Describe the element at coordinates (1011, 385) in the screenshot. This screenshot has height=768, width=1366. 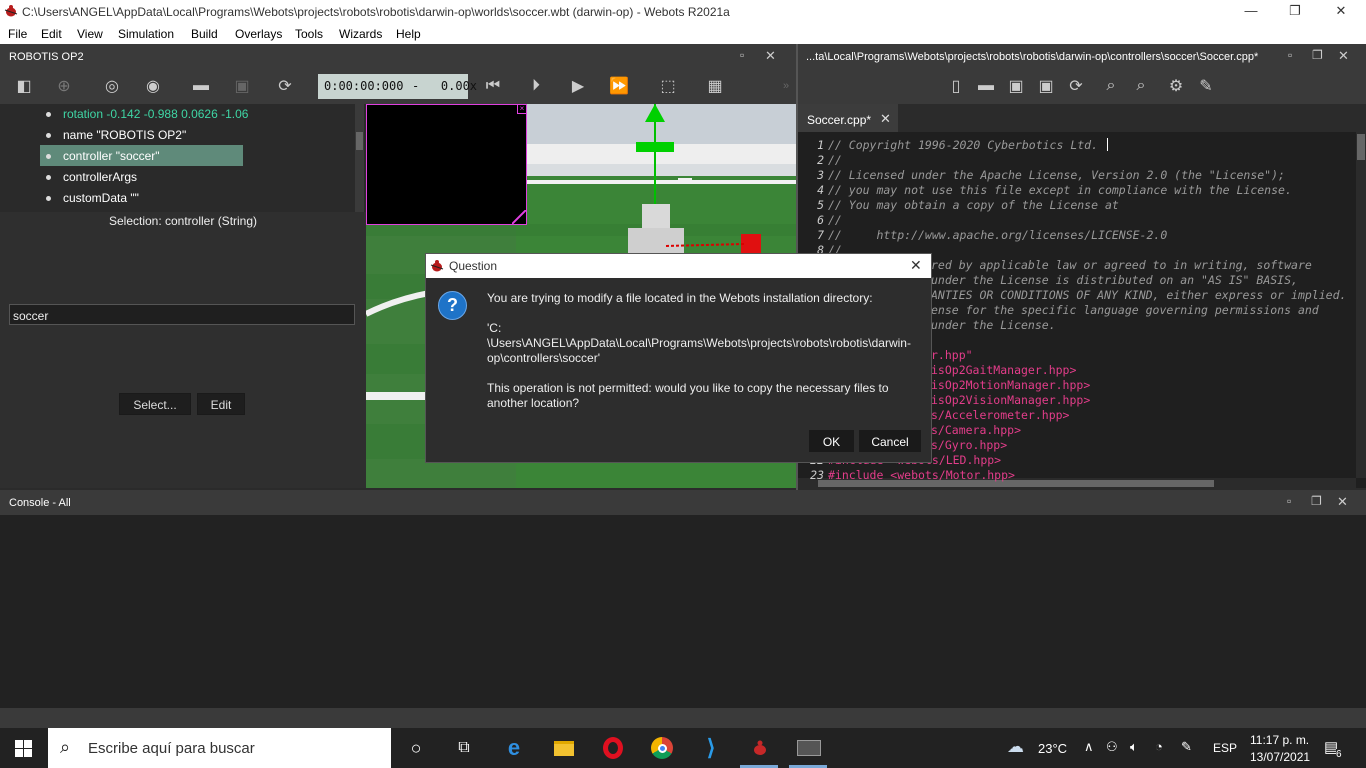
I see `include-line: isOp2MotionManager.hpp>` at that location.